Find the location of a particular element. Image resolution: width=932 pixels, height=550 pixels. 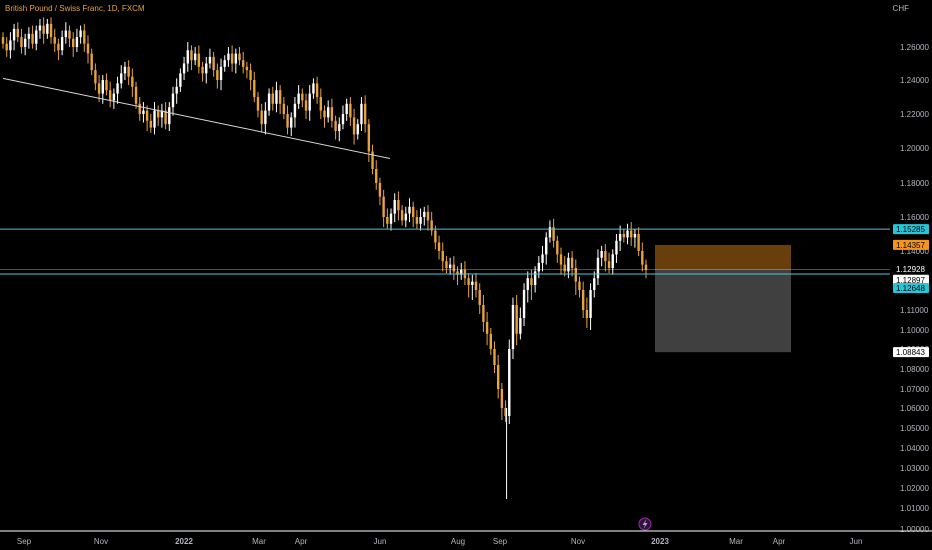

target-zone is located at coordinates (723, 257).